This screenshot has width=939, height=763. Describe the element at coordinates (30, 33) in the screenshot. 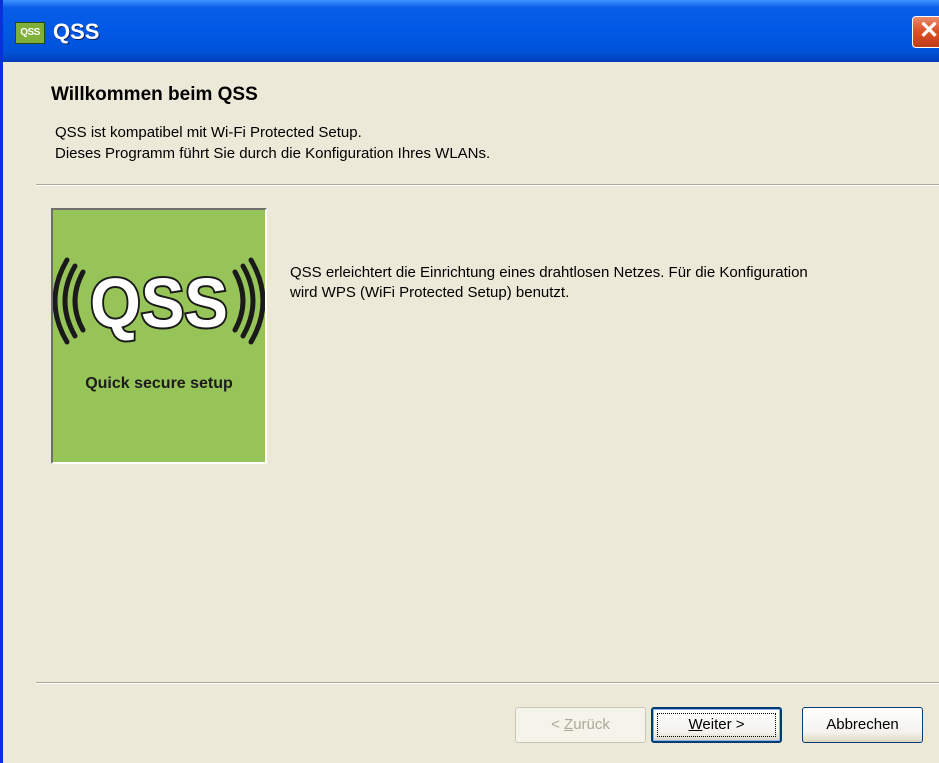

I see `app-icon: QSS` at that location.